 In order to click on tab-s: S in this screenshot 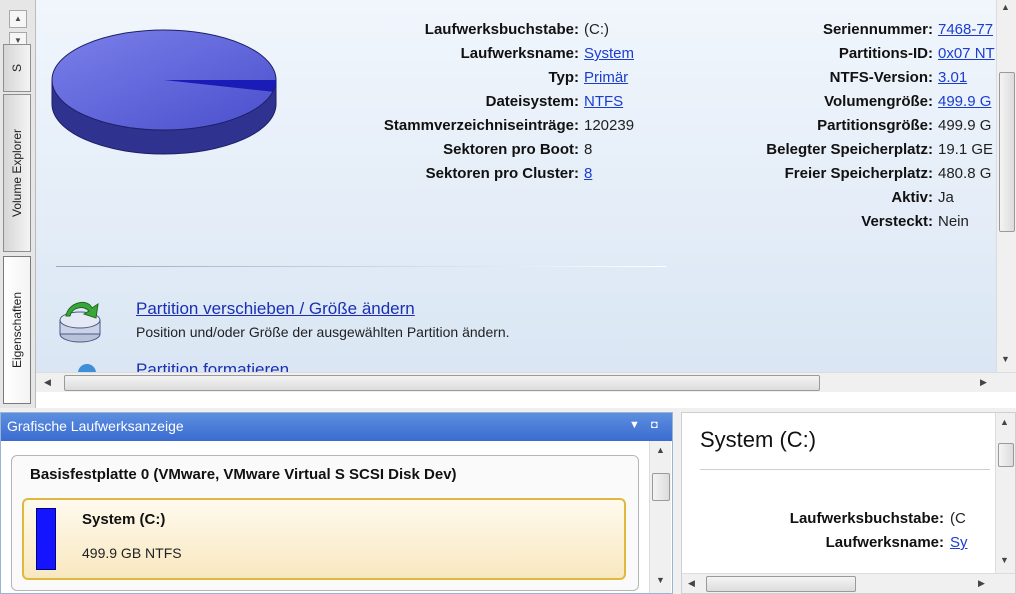, I will do `click(17, 68)`.